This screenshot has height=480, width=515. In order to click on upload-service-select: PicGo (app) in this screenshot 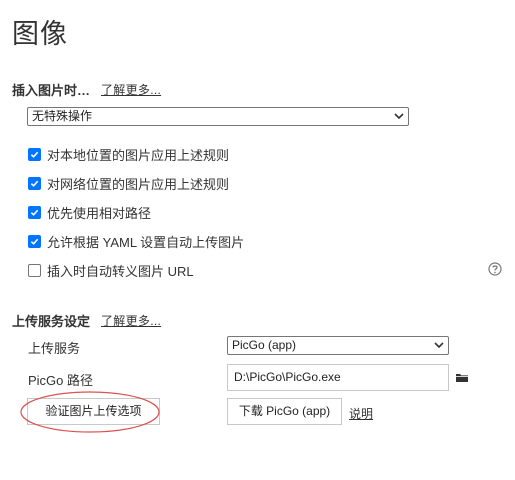, I will do `click(338, 345)`.